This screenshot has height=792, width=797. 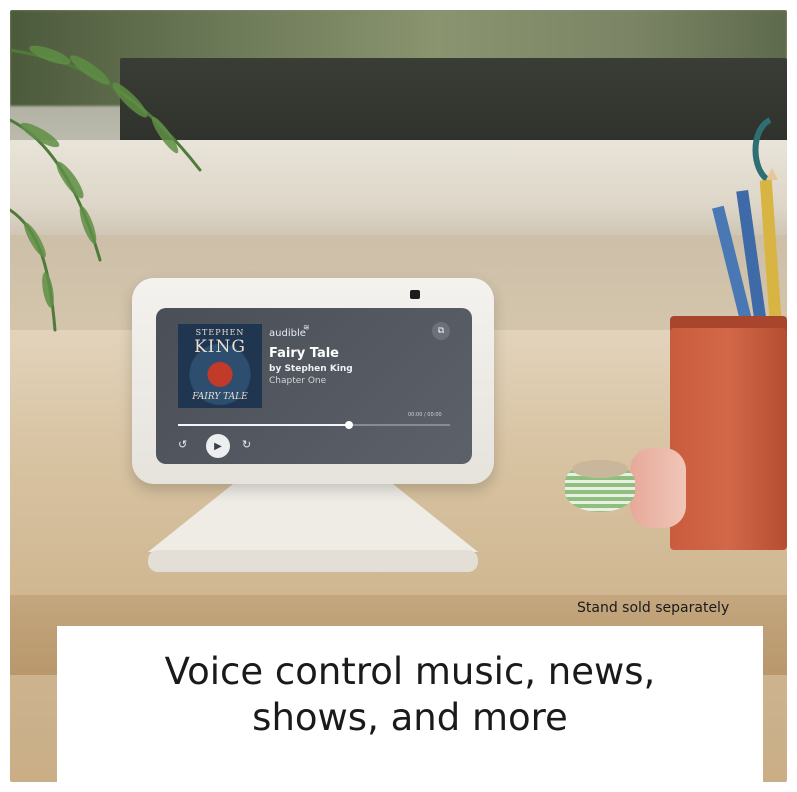 What do you see at coordinates (728, 439) in the screenshot?
I see `pencil-cup` at bounding box center [728, 439].